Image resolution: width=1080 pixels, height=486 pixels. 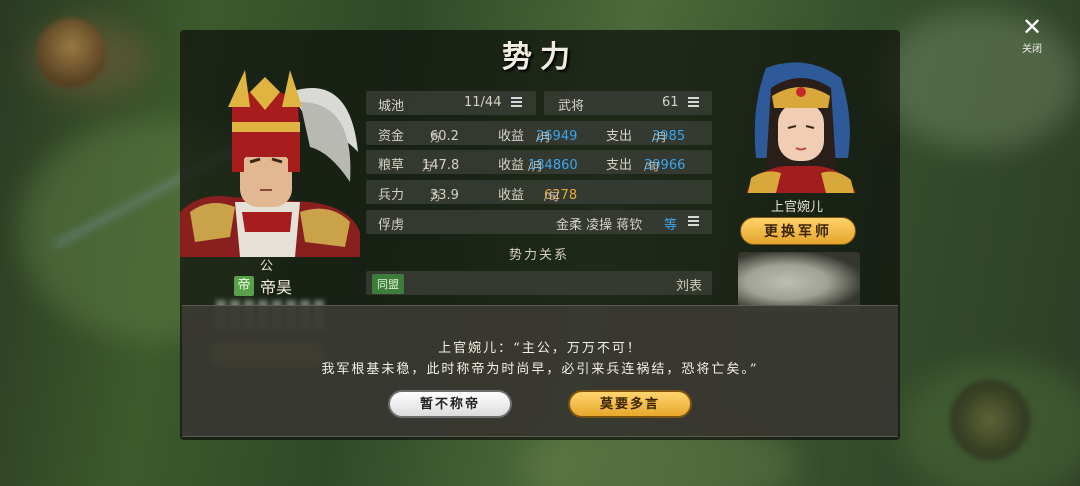 I want to click on stat-cities: 城池 11/44, so click(x=451, y=103).